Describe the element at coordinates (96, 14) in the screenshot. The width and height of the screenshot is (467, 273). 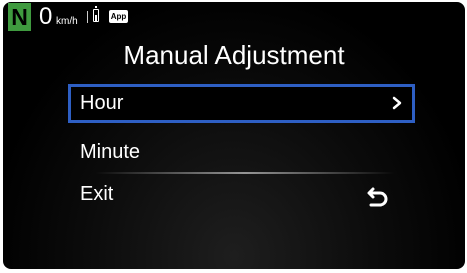
I see `battery-icon` at that location.